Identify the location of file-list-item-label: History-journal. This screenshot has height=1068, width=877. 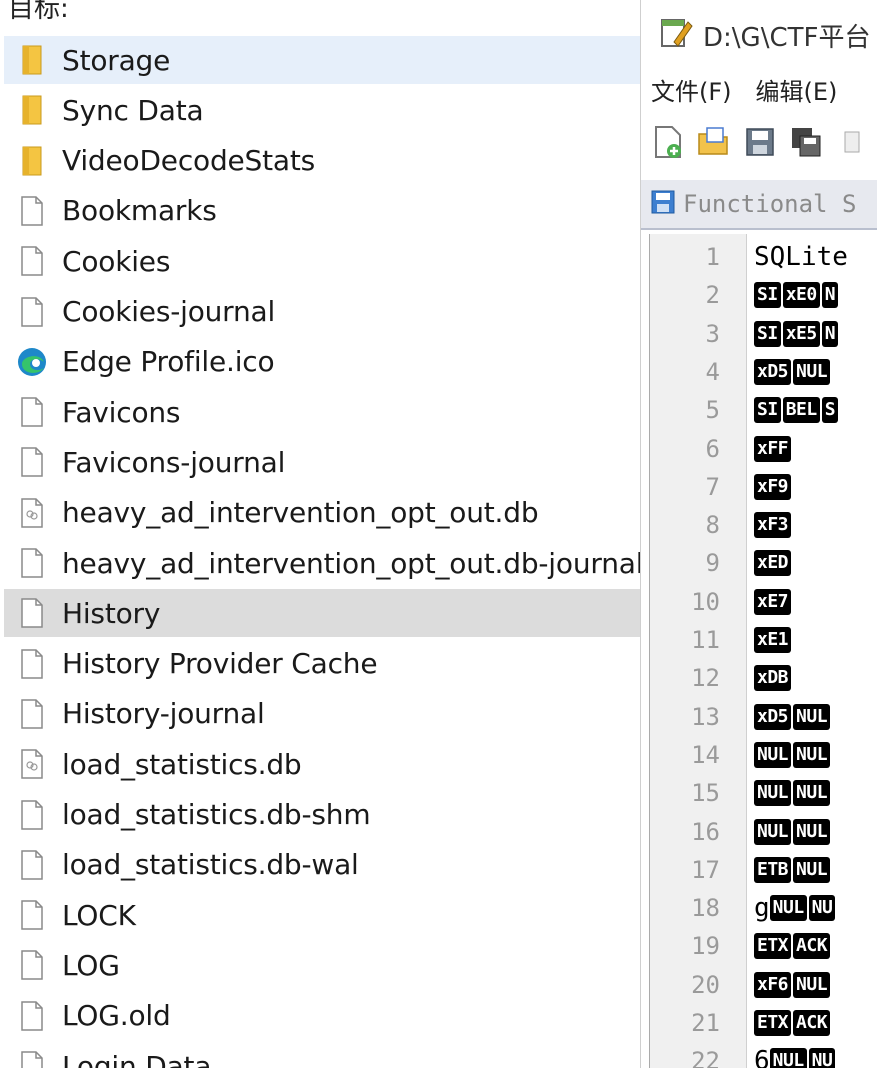
(163, 714).